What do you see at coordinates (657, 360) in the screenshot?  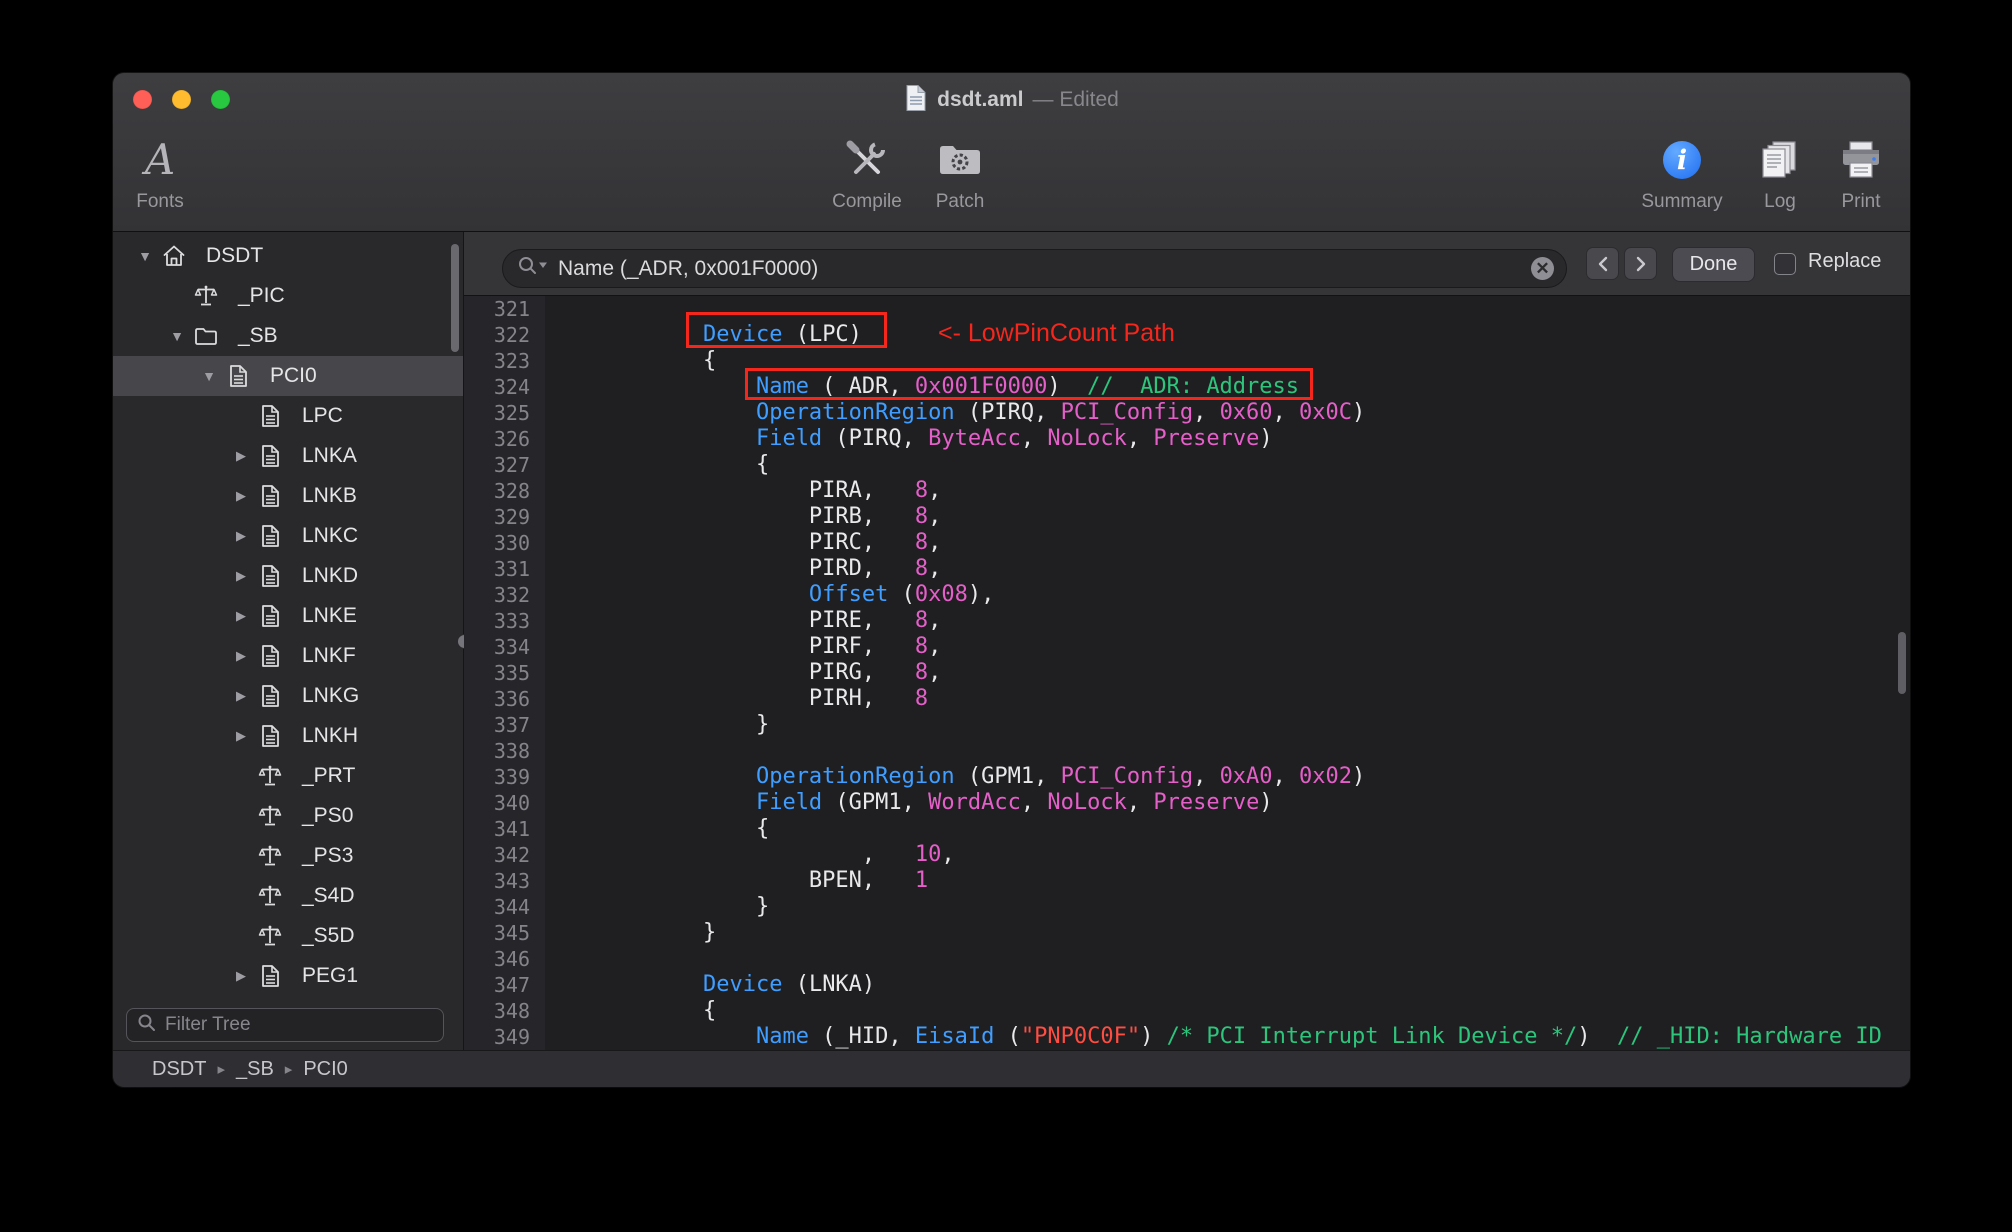 I see `code-text: {` at bounding box center [657, 360].